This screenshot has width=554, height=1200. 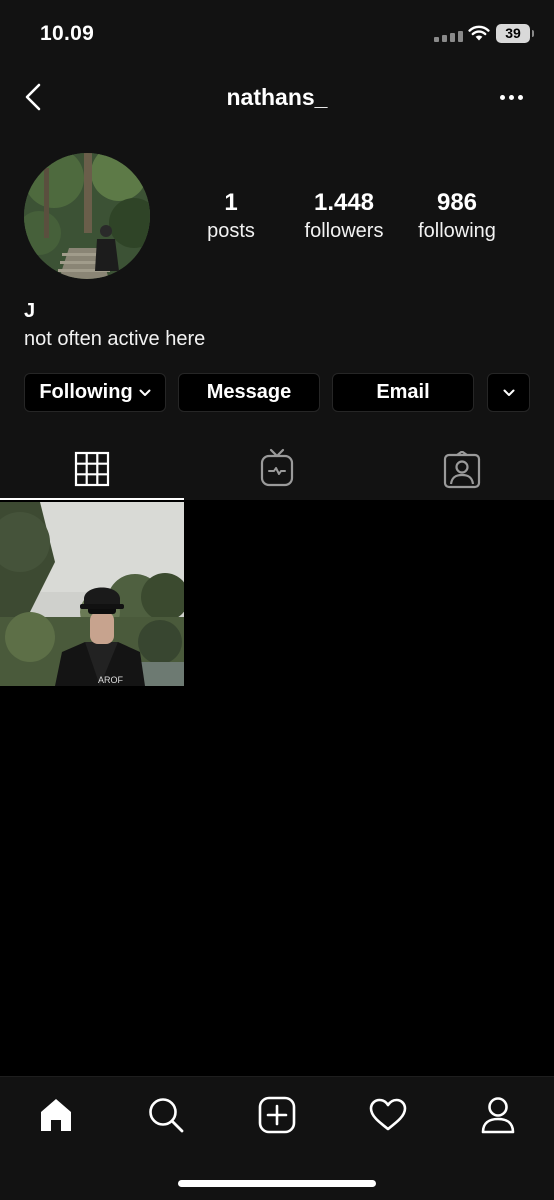 I want to click on status-time: 10.09, so click(x=67, y=33).